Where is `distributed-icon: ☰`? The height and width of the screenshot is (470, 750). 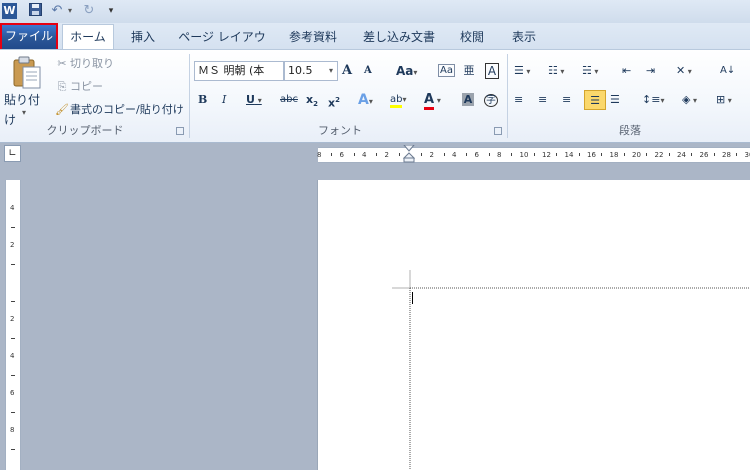
distributed-icon: ☰ is located at coordinates (615, 99).